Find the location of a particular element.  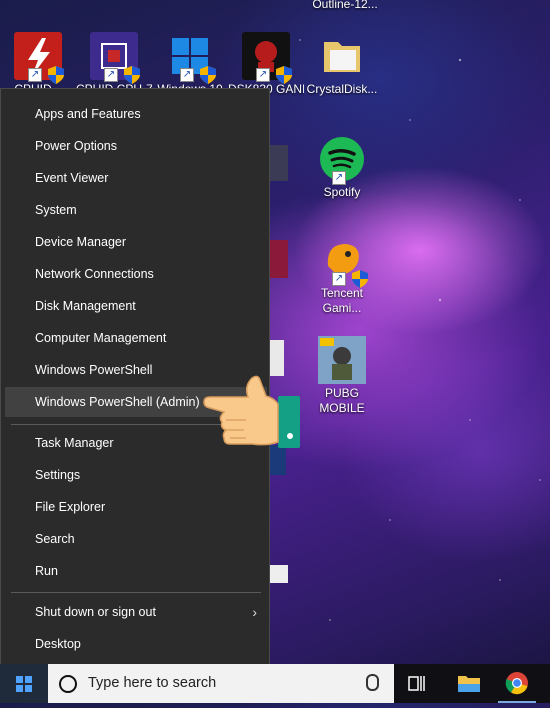

menu-item-shutdown-signout: Shut down or sign out › is located at coordinates (136, 612).